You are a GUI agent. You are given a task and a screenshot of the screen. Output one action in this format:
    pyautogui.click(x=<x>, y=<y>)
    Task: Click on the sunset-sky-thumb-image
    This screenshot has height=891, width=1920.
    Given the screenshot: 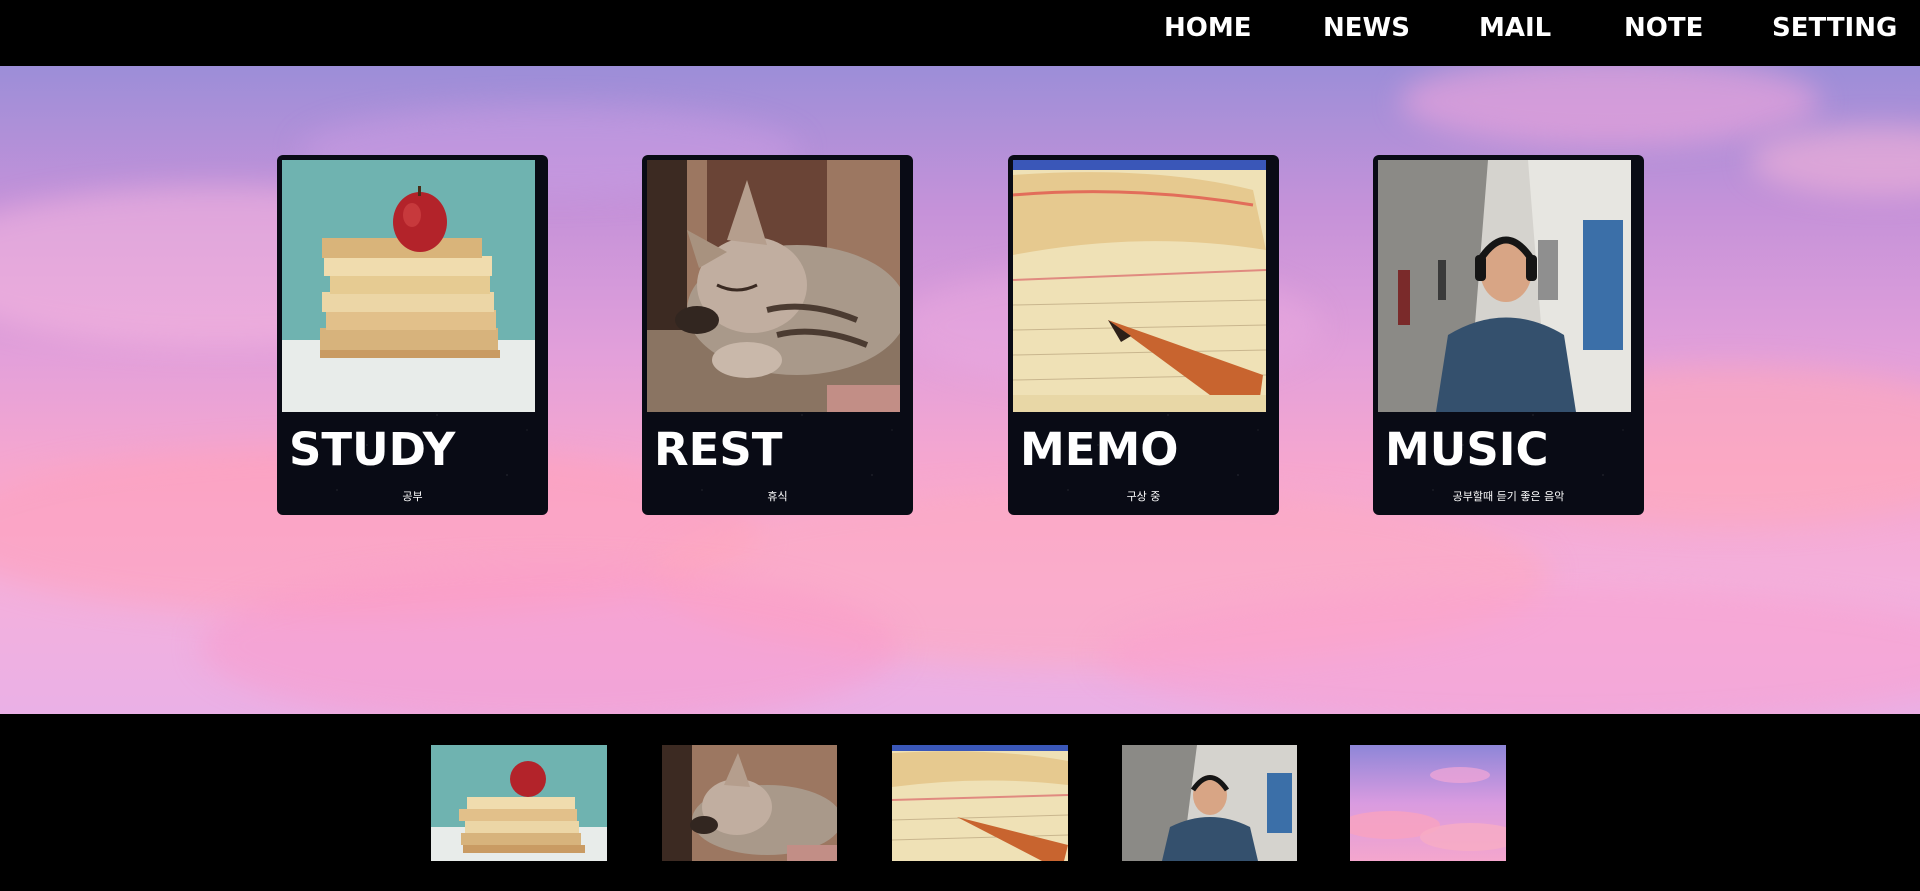 What is the action you would take?
    pyautogui.click(x=1428, y=803)
    